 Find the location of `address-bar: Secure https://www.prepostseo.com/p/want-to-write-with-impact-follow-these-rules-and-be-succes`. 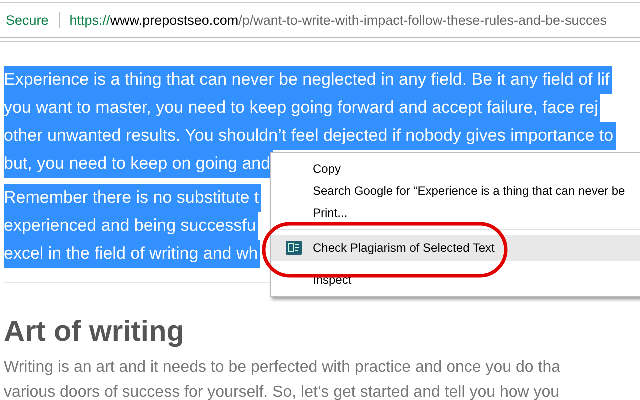

address-bar: Secure https://www.prepostseo.com/p/want-to-write-with-impact-follow-these-rules-and-be-succes is located at coordinates (320, 20).